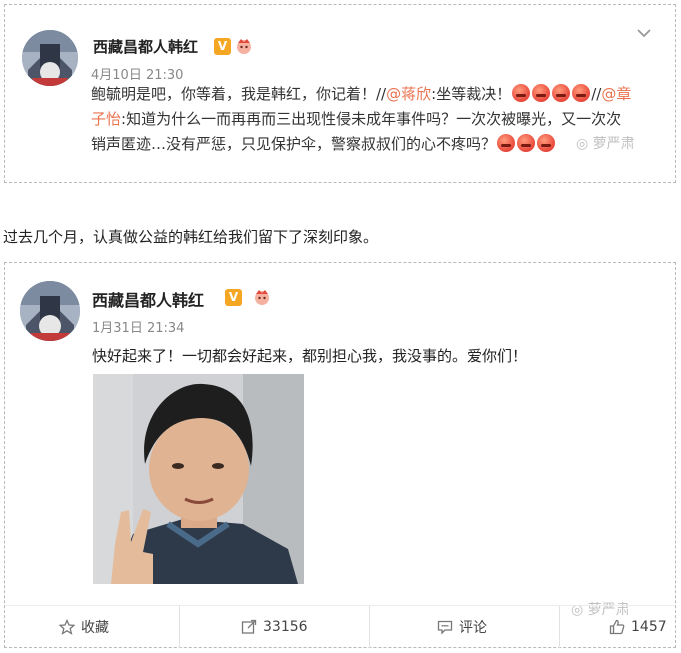 This screenshot has height=653, width=681. Describe the element at coordinates (340, 627) in the screenshot. I see `action-bar: 收藏 33156 评论 1457` at that location.